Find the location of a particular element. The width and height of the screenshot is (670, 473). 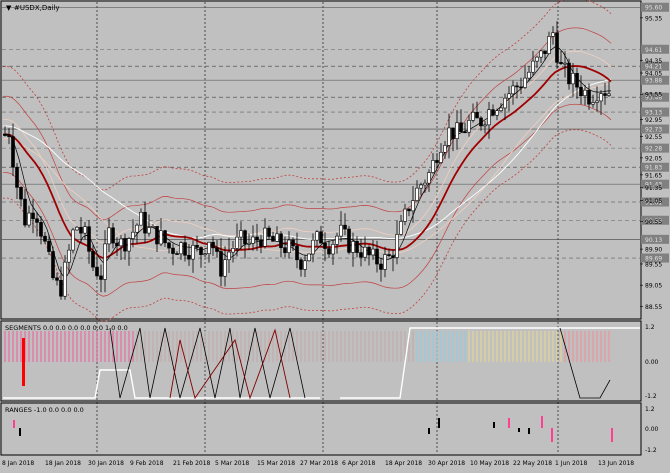

time-axis-label: 1 Jun 2018 is located at coordinates (571, 463).